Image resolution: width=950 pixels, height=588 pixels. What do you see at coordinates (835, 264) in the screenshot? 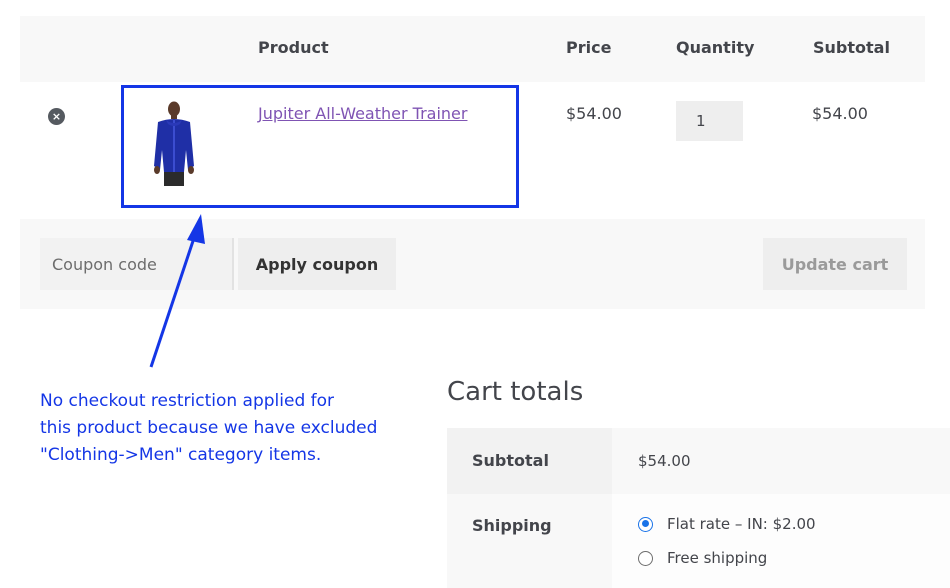
I see `update-cart-button: Update cart` at bounding box center [835, 264].